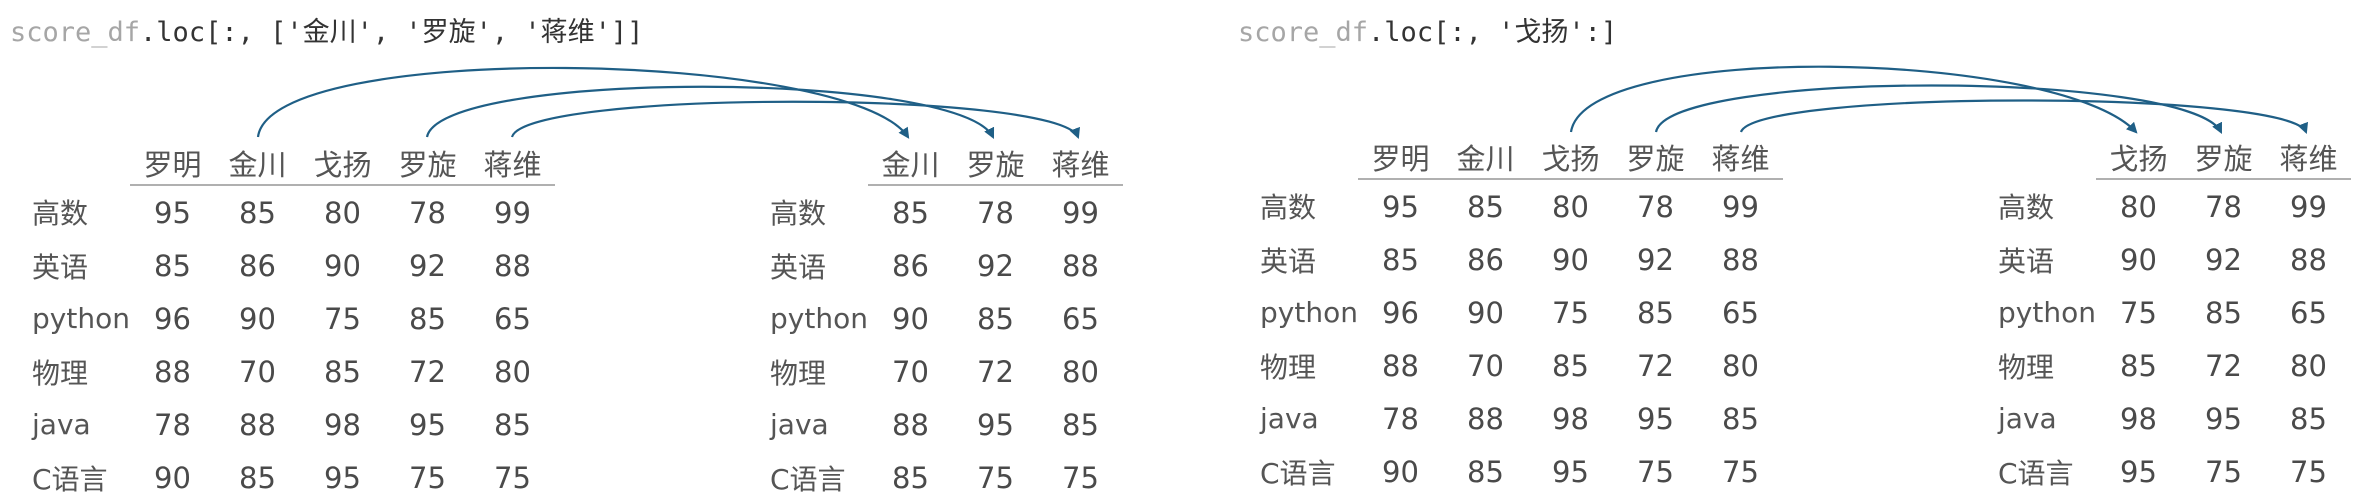  I want to click on table-header-row: 戈扬 罗旋 蒋维, so click(2164, 155).